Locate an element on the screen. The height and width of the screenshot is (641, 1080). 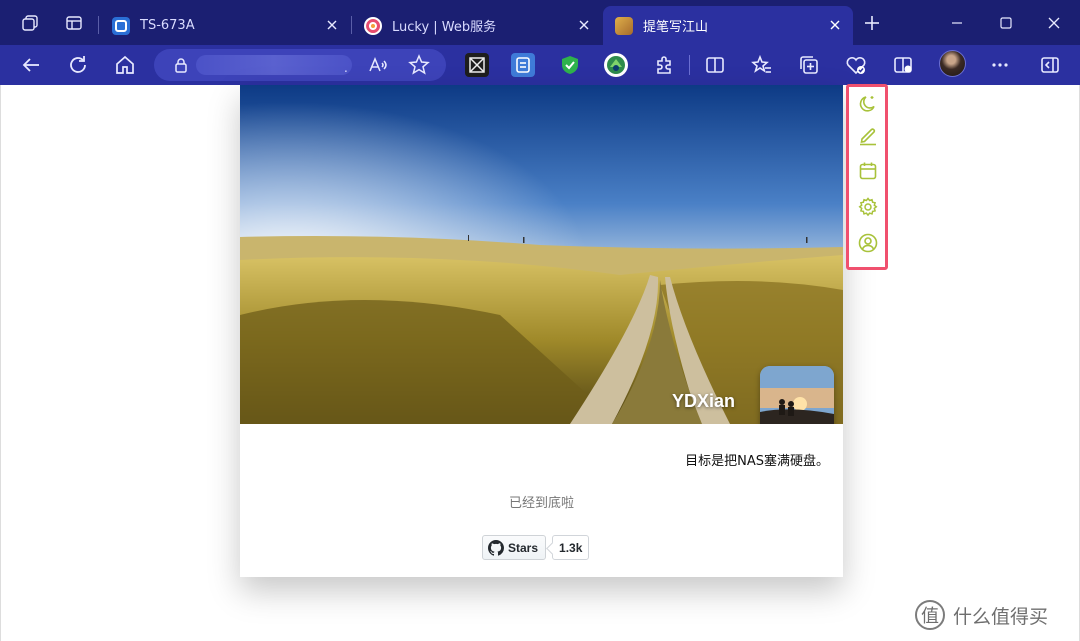
sidebar-icon is located at coordinates (1050, 65).